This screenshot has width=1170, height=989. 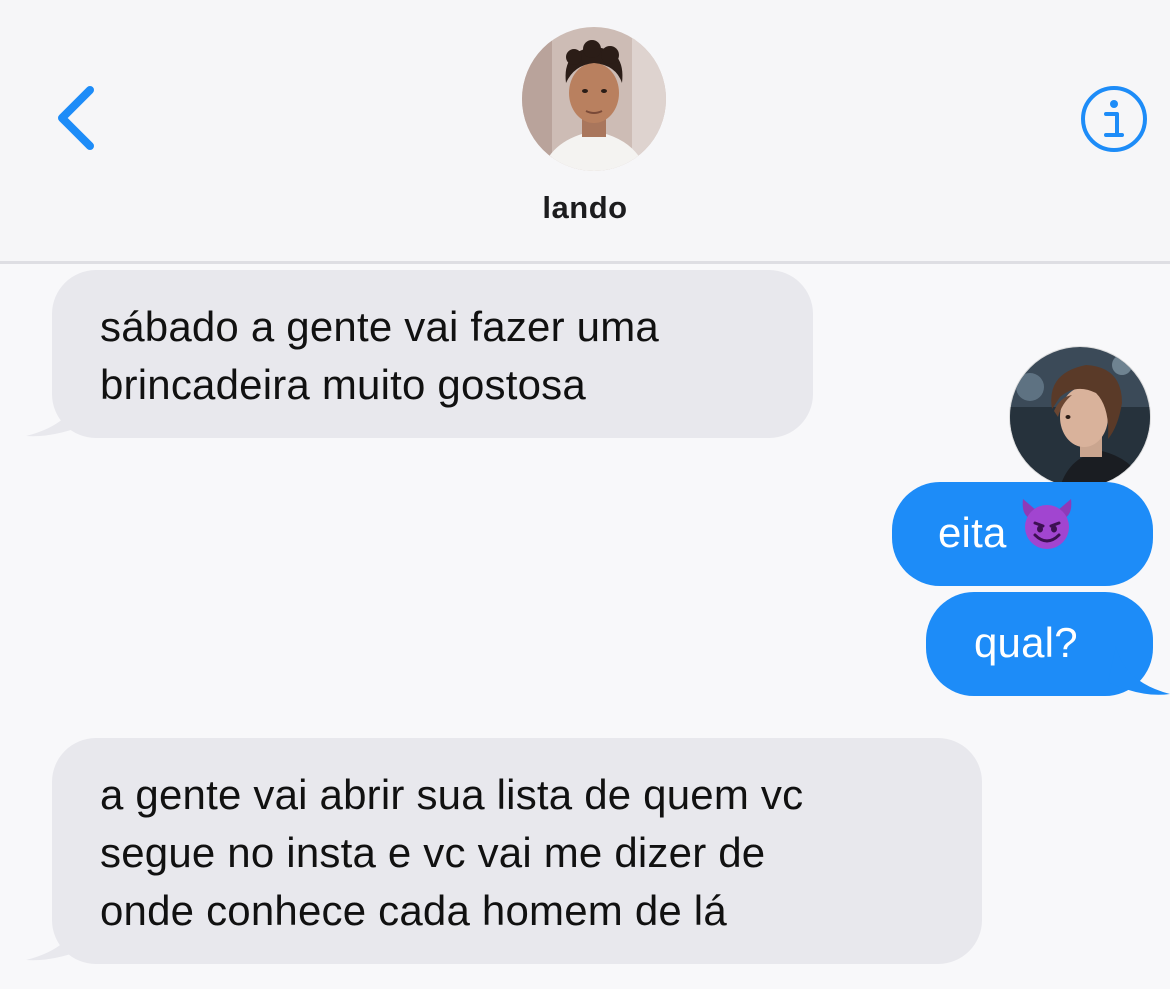 I want to click on smiling-devil-icon, so click(x=1047, y=531).